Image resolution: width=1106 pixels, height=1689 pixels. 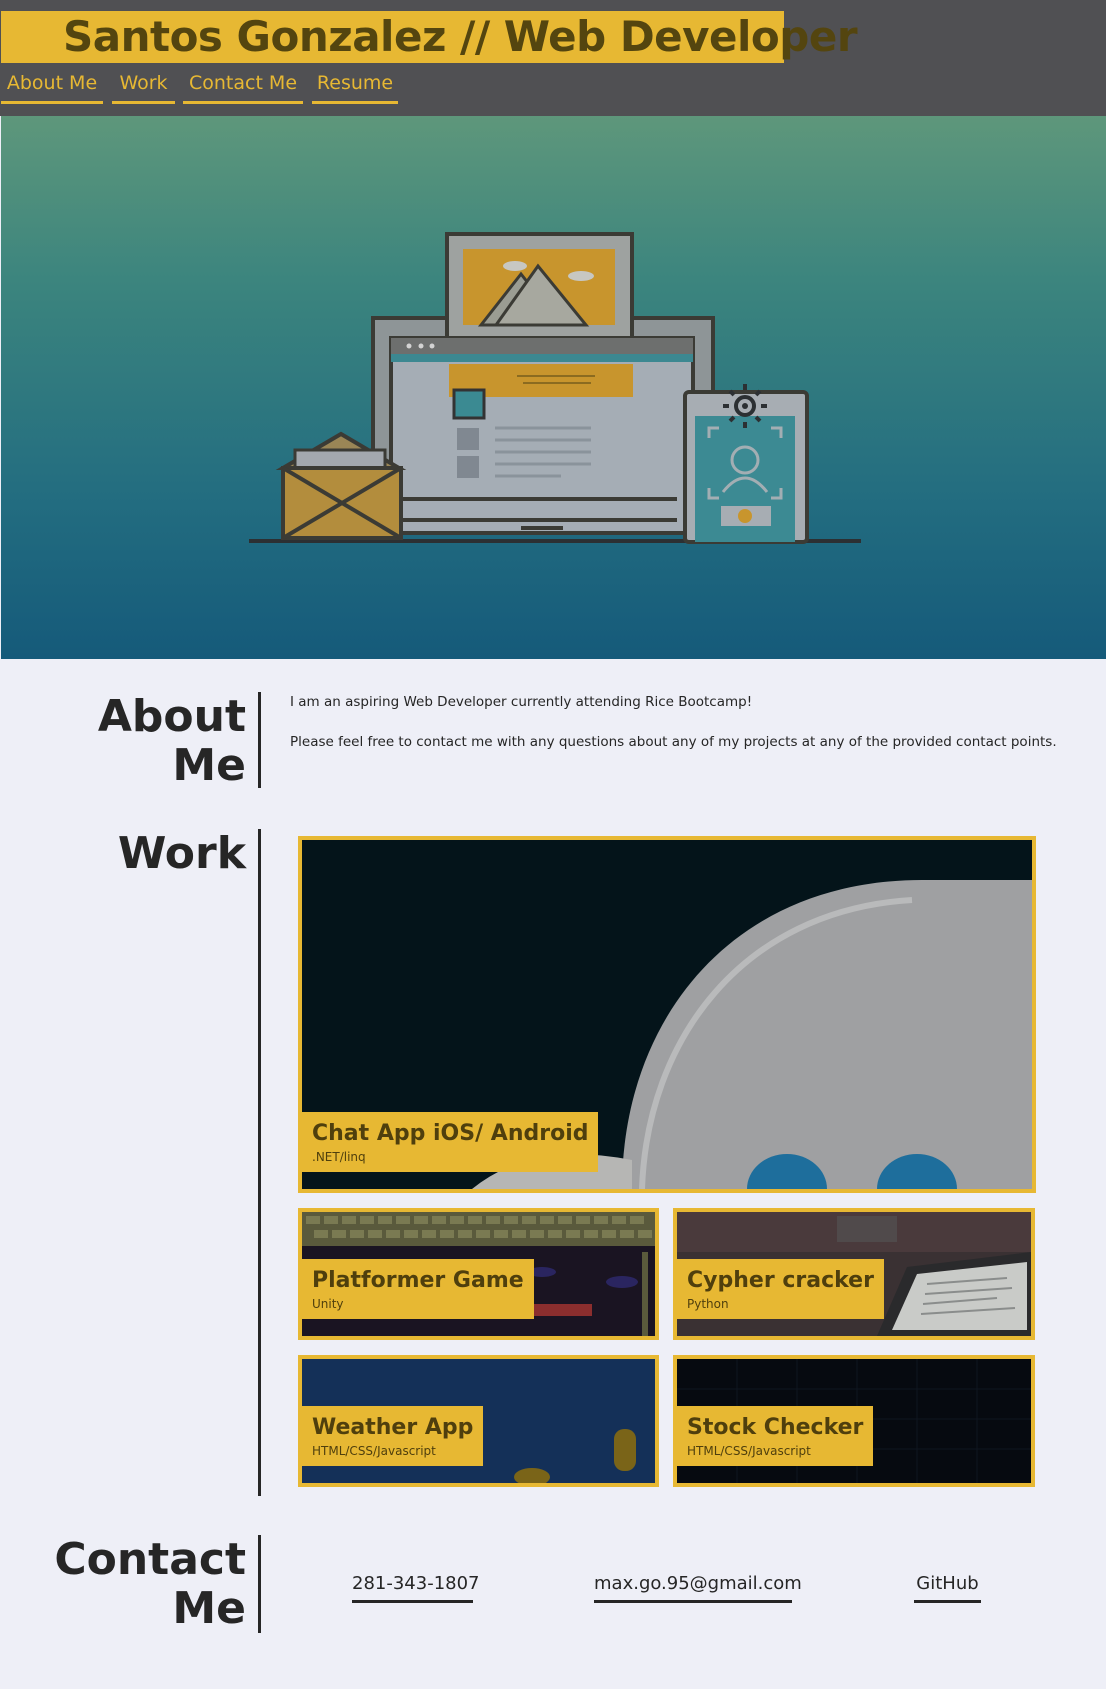 What do you see at coordinates (780, 1280) in the screenshot?
I see `project-title: Cypher cracker` at bounding box center [780, 1280].